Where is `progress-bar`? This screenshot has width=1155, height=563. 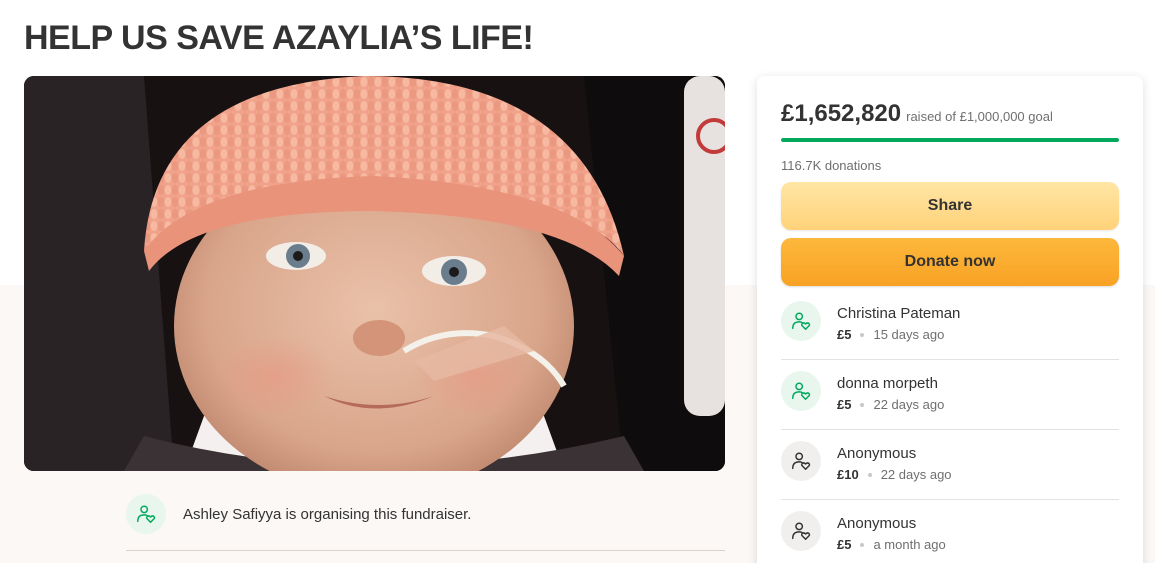
progress-bar is located at coordinates (950, 140).